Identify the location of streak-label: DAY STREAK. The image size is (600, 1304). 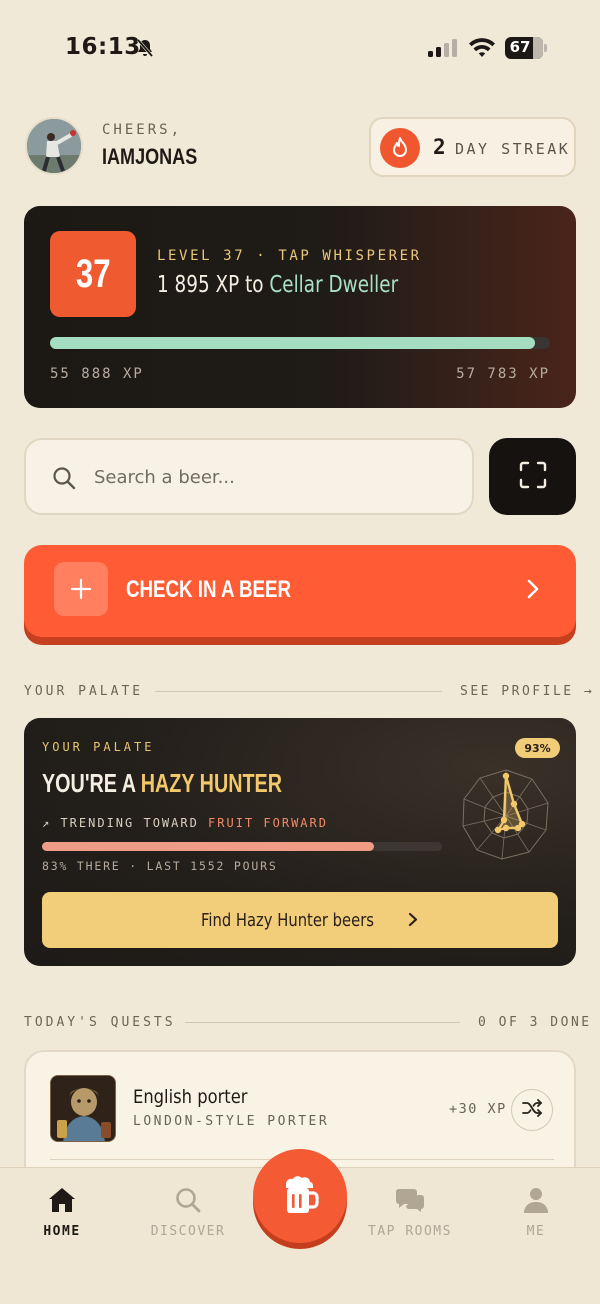
(513, 149).